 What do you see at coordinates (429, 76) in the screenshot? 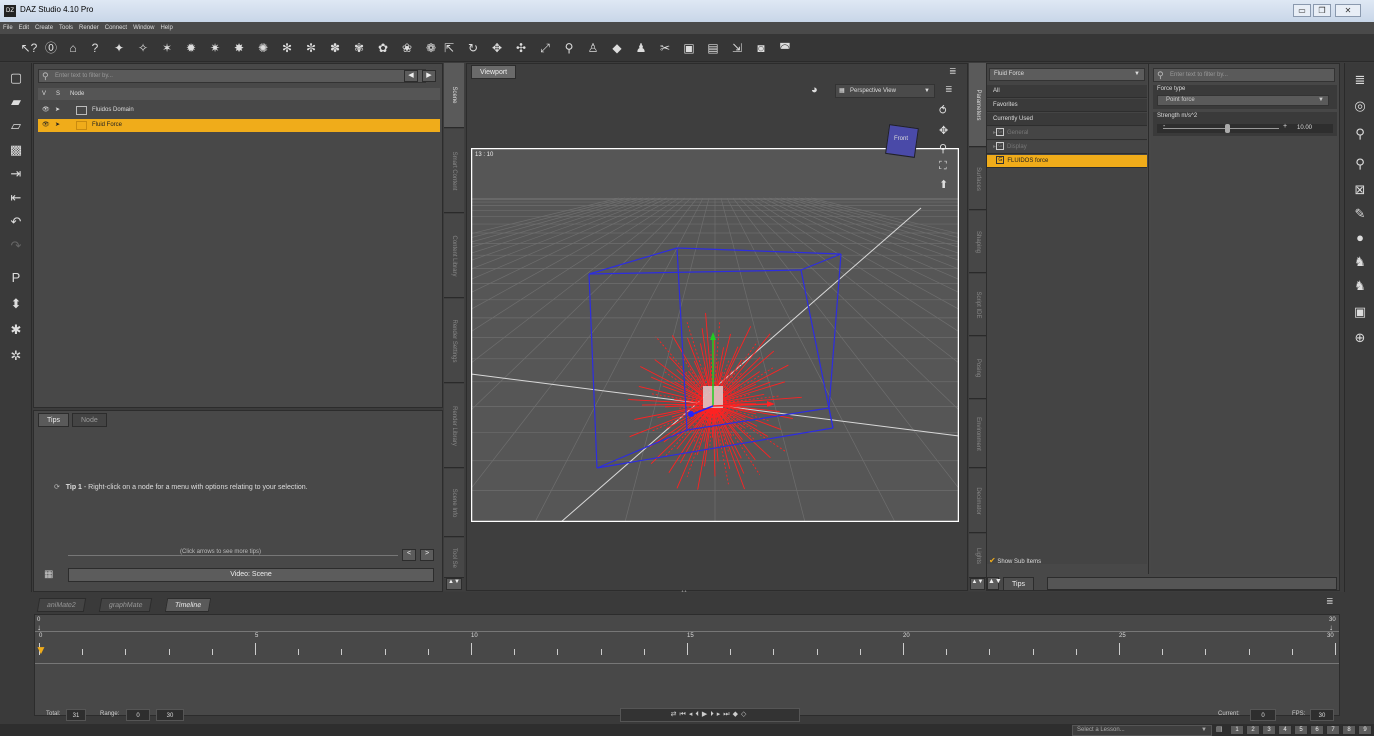
I see `arrow-right-icon: ▶` at bounding box center [429, 76].